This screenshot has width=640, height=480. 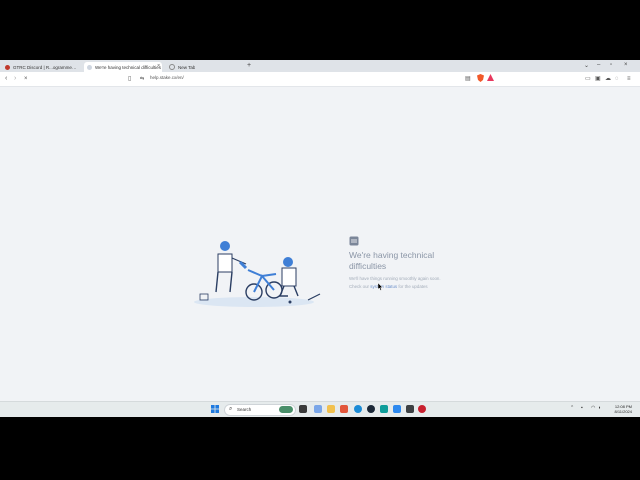 I want to click on wallet-icon: ▣, so click(x=598, y=79).